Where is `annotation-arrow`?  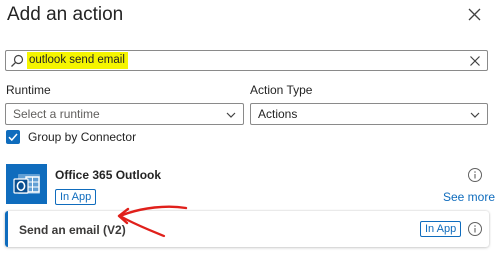
annotation-arrow is located at coordinates (152, 221).